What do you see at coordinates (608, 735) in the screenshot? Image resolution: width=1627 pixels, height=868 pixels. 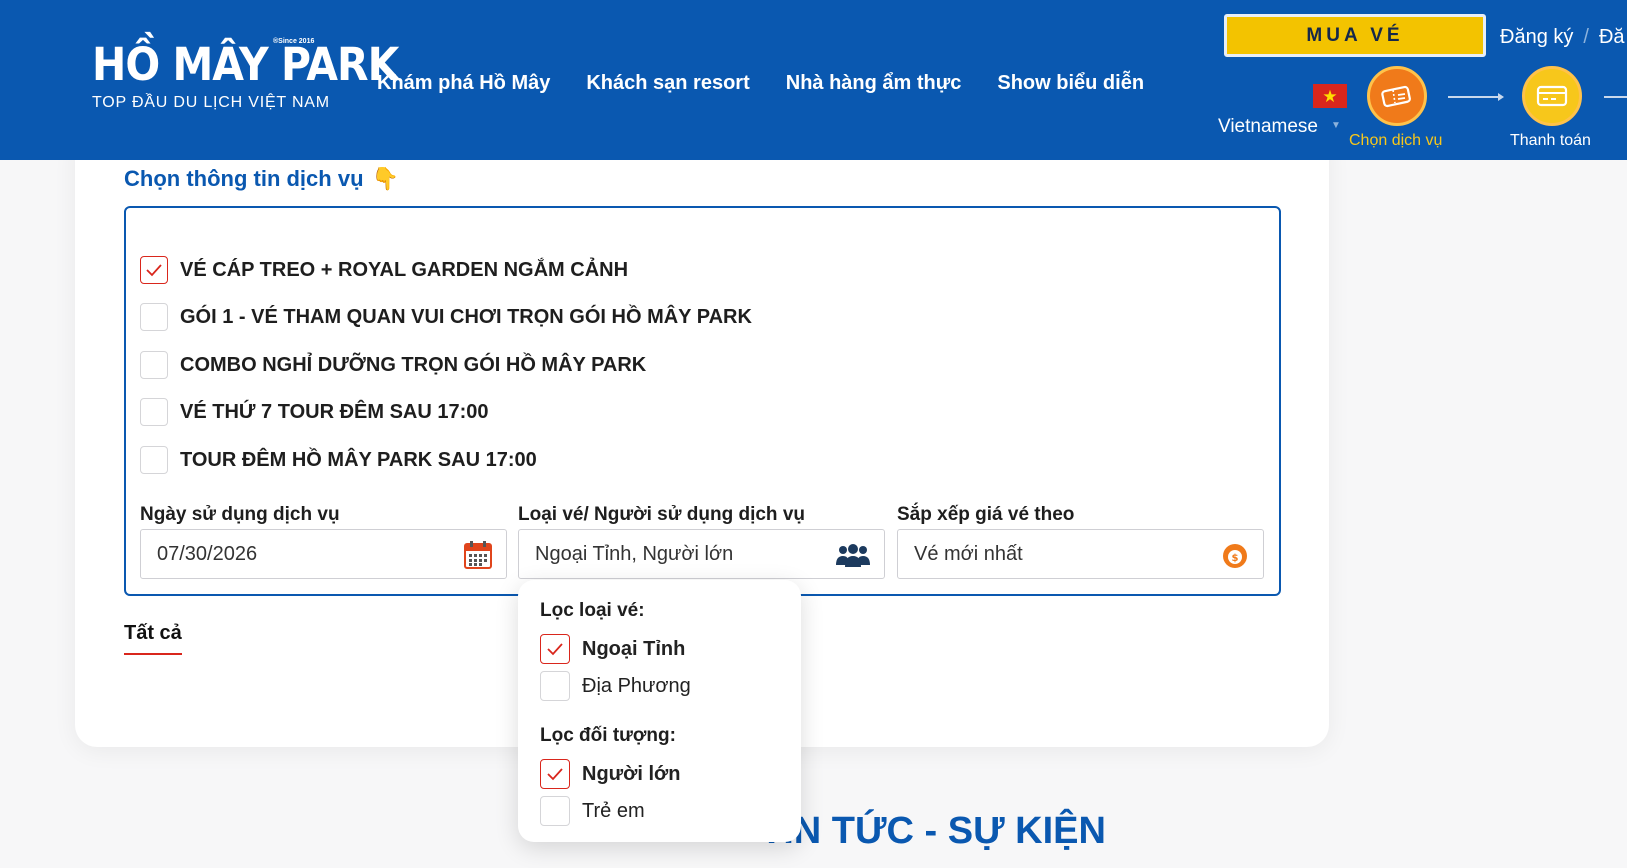 I see `audience-filter-heading: Lọc đối tượng:` at bounding box center [608, 735].